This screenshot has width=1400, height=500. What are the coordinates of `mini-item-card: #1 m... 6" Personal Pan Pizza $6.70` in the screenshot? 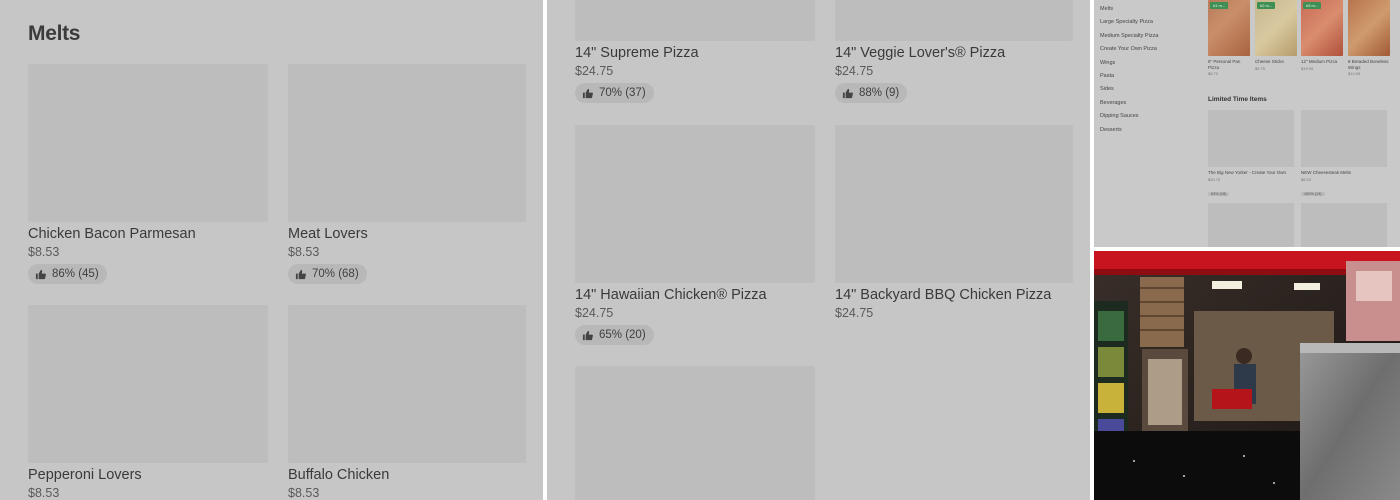 It's located at (1229, 38).